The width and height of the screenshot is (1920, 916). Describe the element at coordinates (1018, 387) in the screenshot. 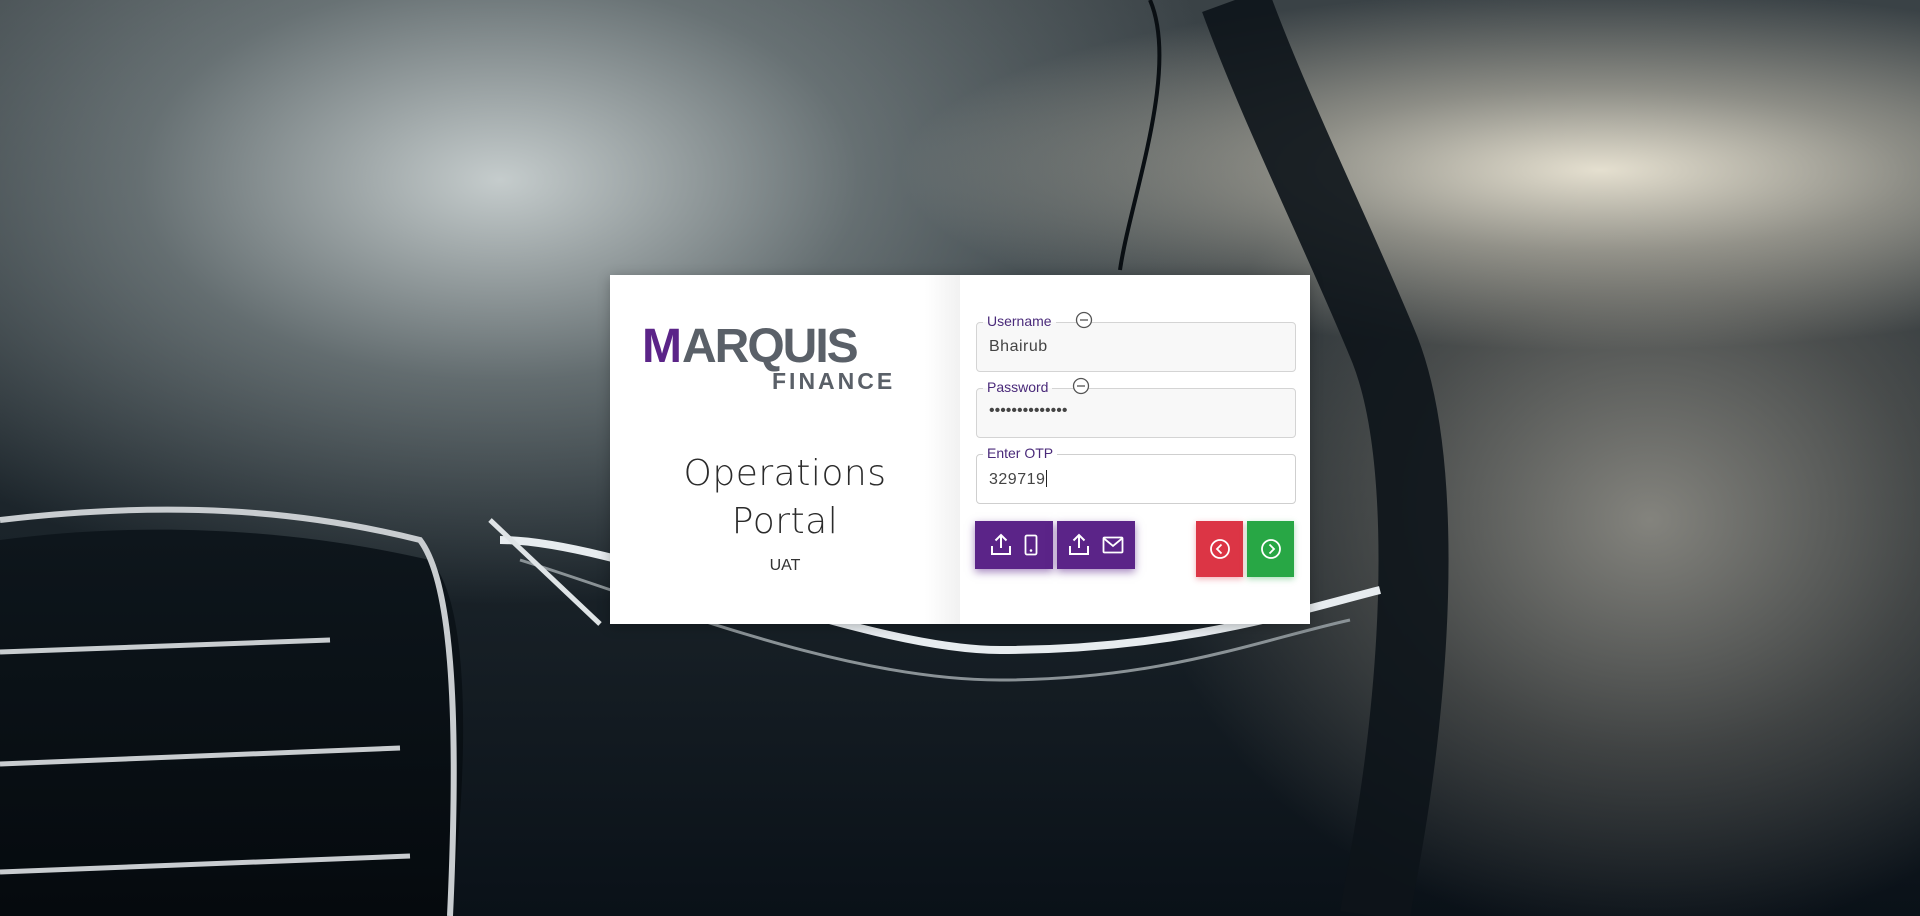

I see `password-label: Password` at that location.